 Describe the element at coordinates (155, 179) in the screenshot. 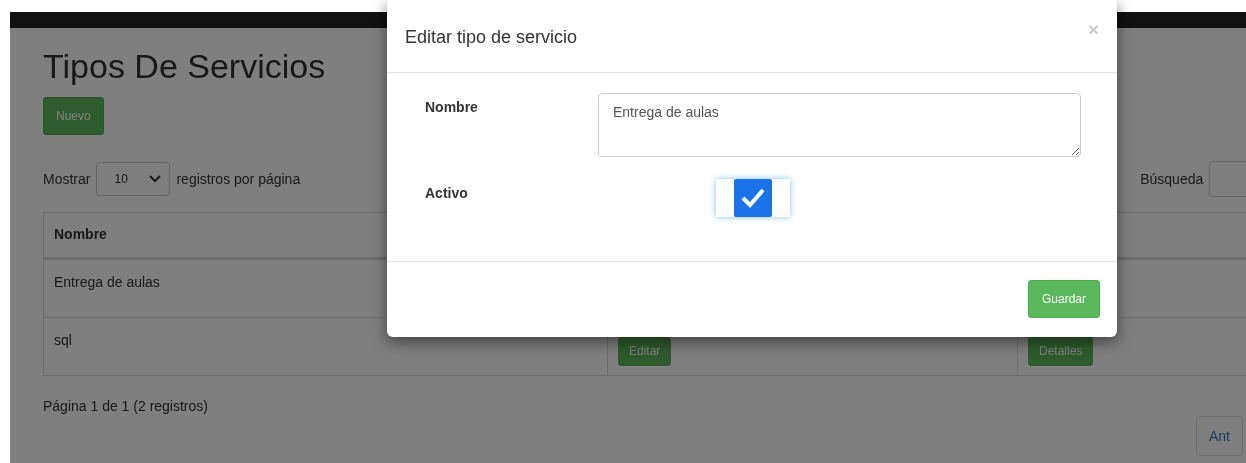

I see `chevron-down-icon` at that location.